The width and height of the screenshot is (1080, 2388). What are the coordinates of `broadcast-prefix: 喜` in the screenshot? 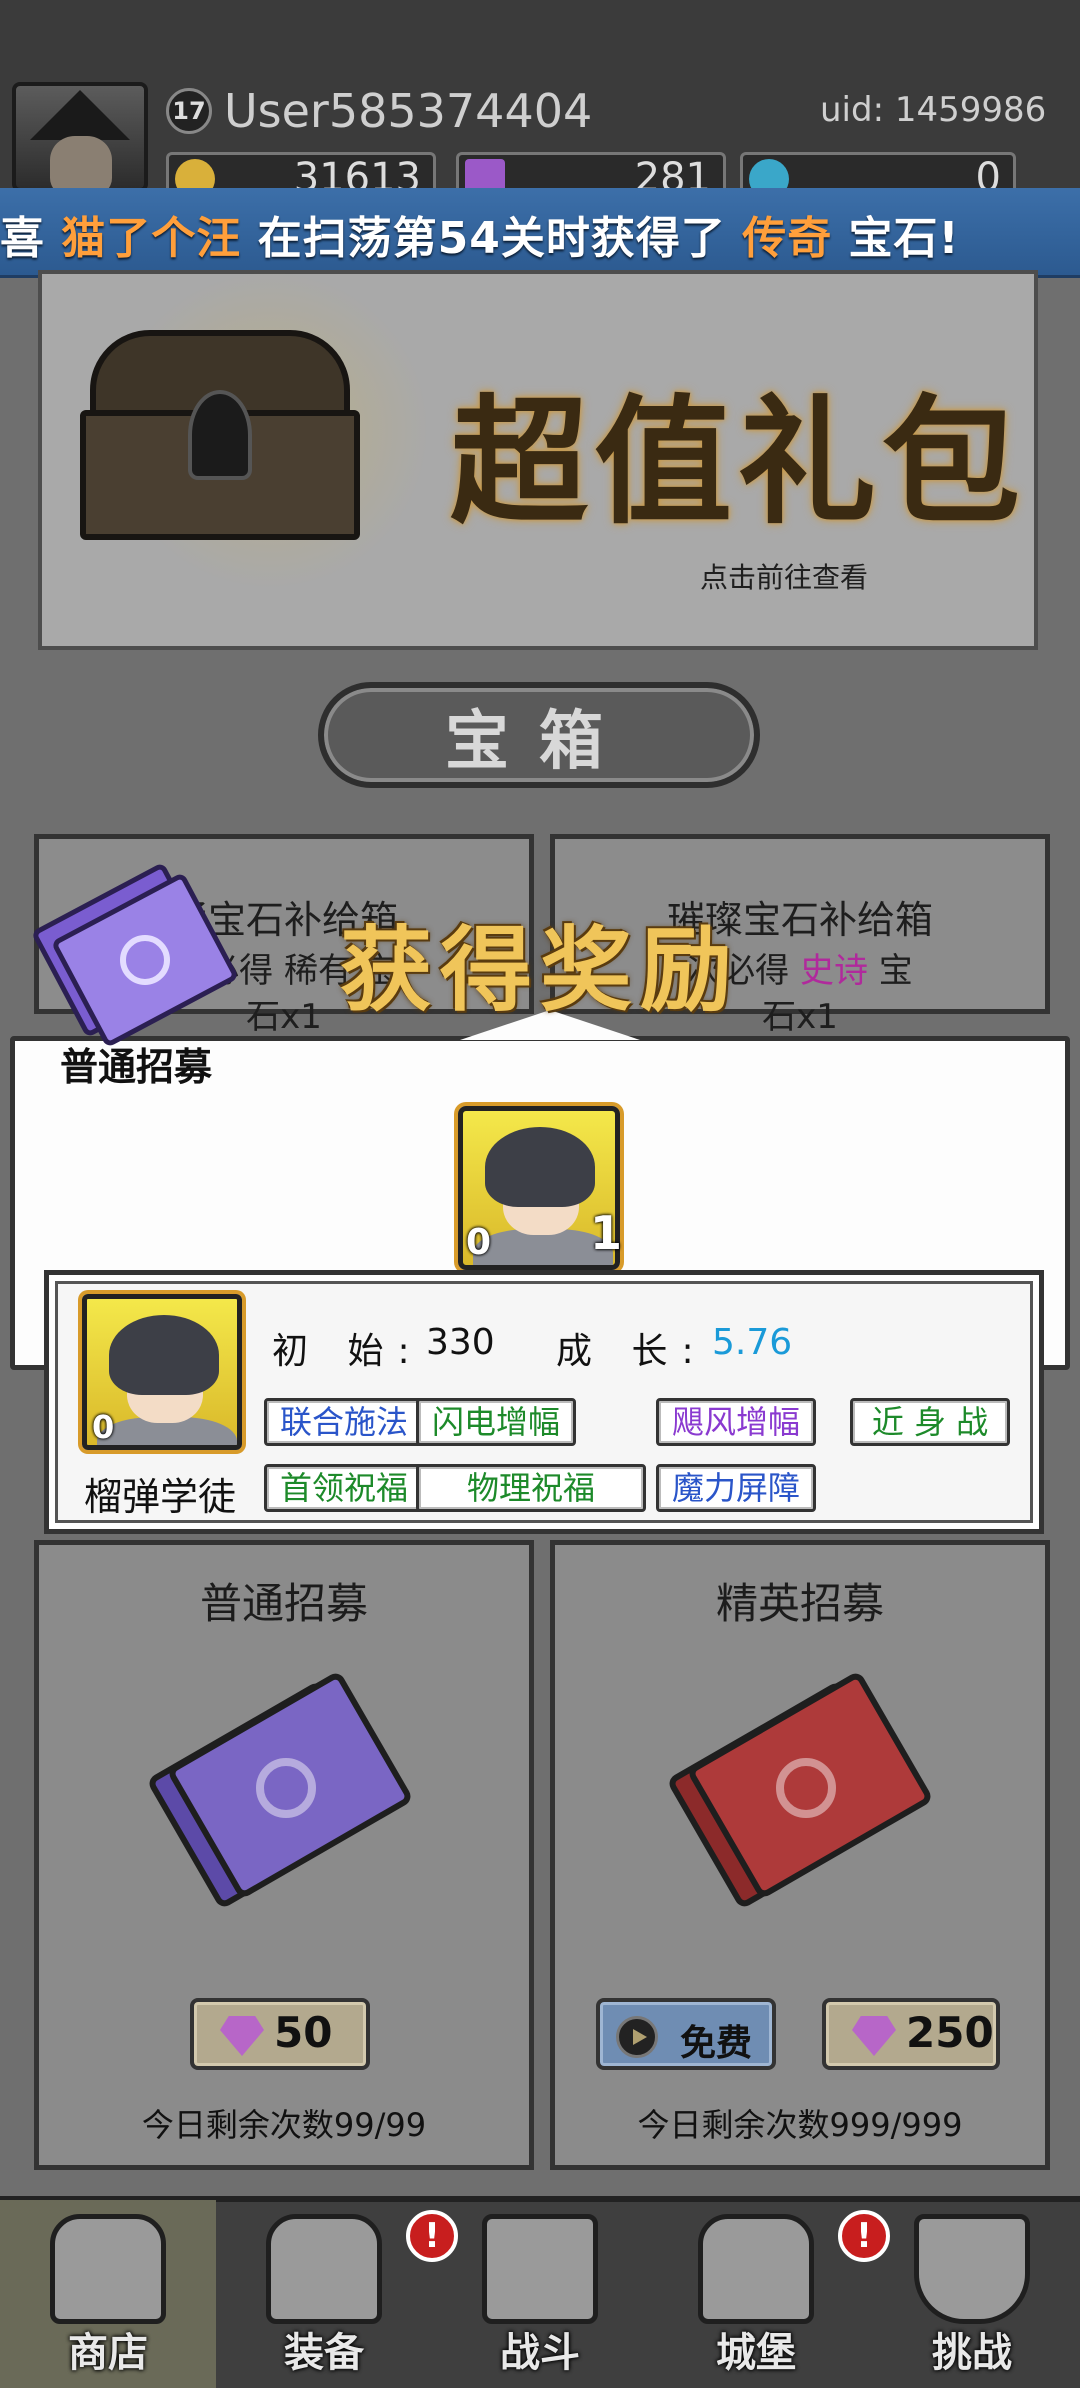 It's located at (31, 238).